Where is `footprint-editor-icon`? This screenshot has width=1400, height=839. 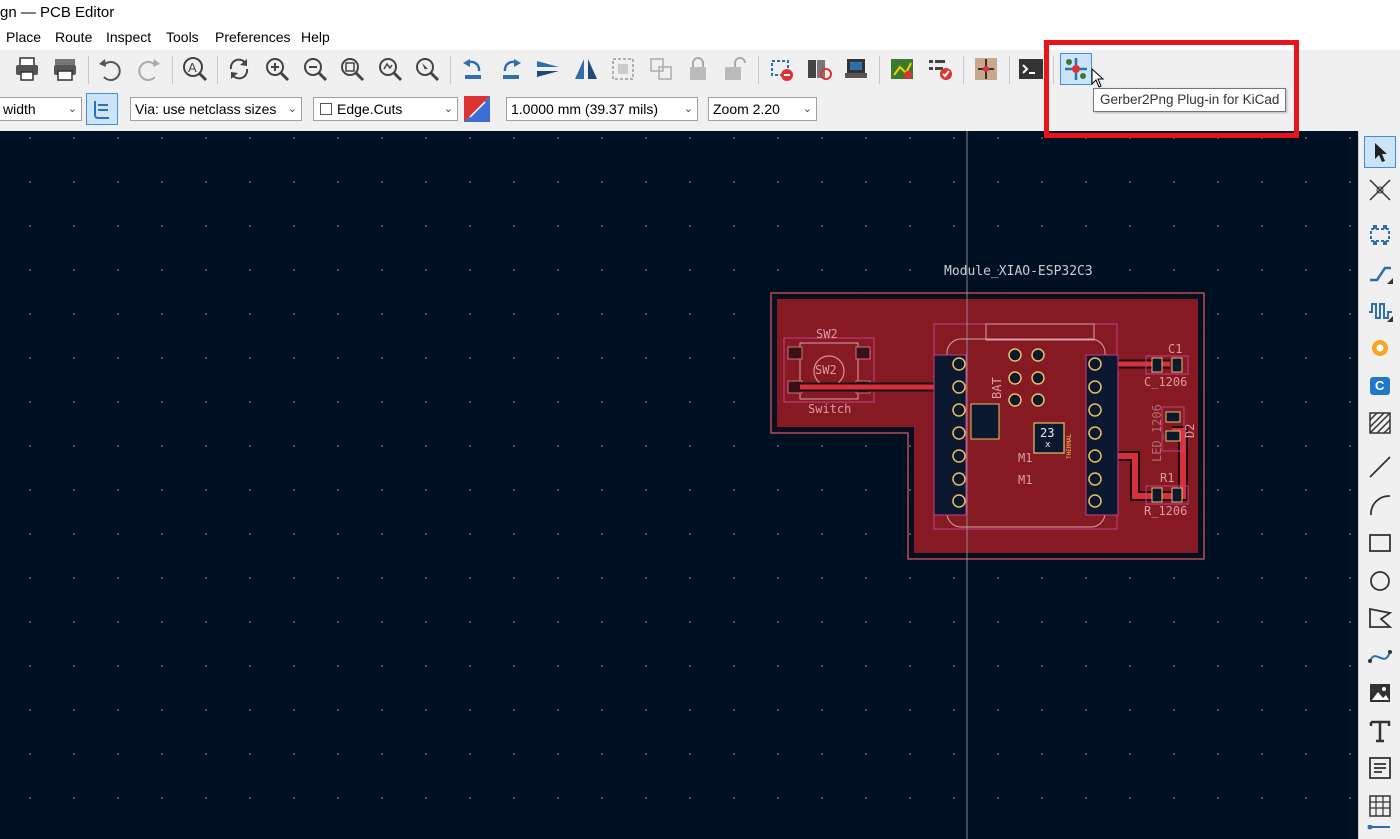
footprint-editor-icon is located at coordinates (781, 69).